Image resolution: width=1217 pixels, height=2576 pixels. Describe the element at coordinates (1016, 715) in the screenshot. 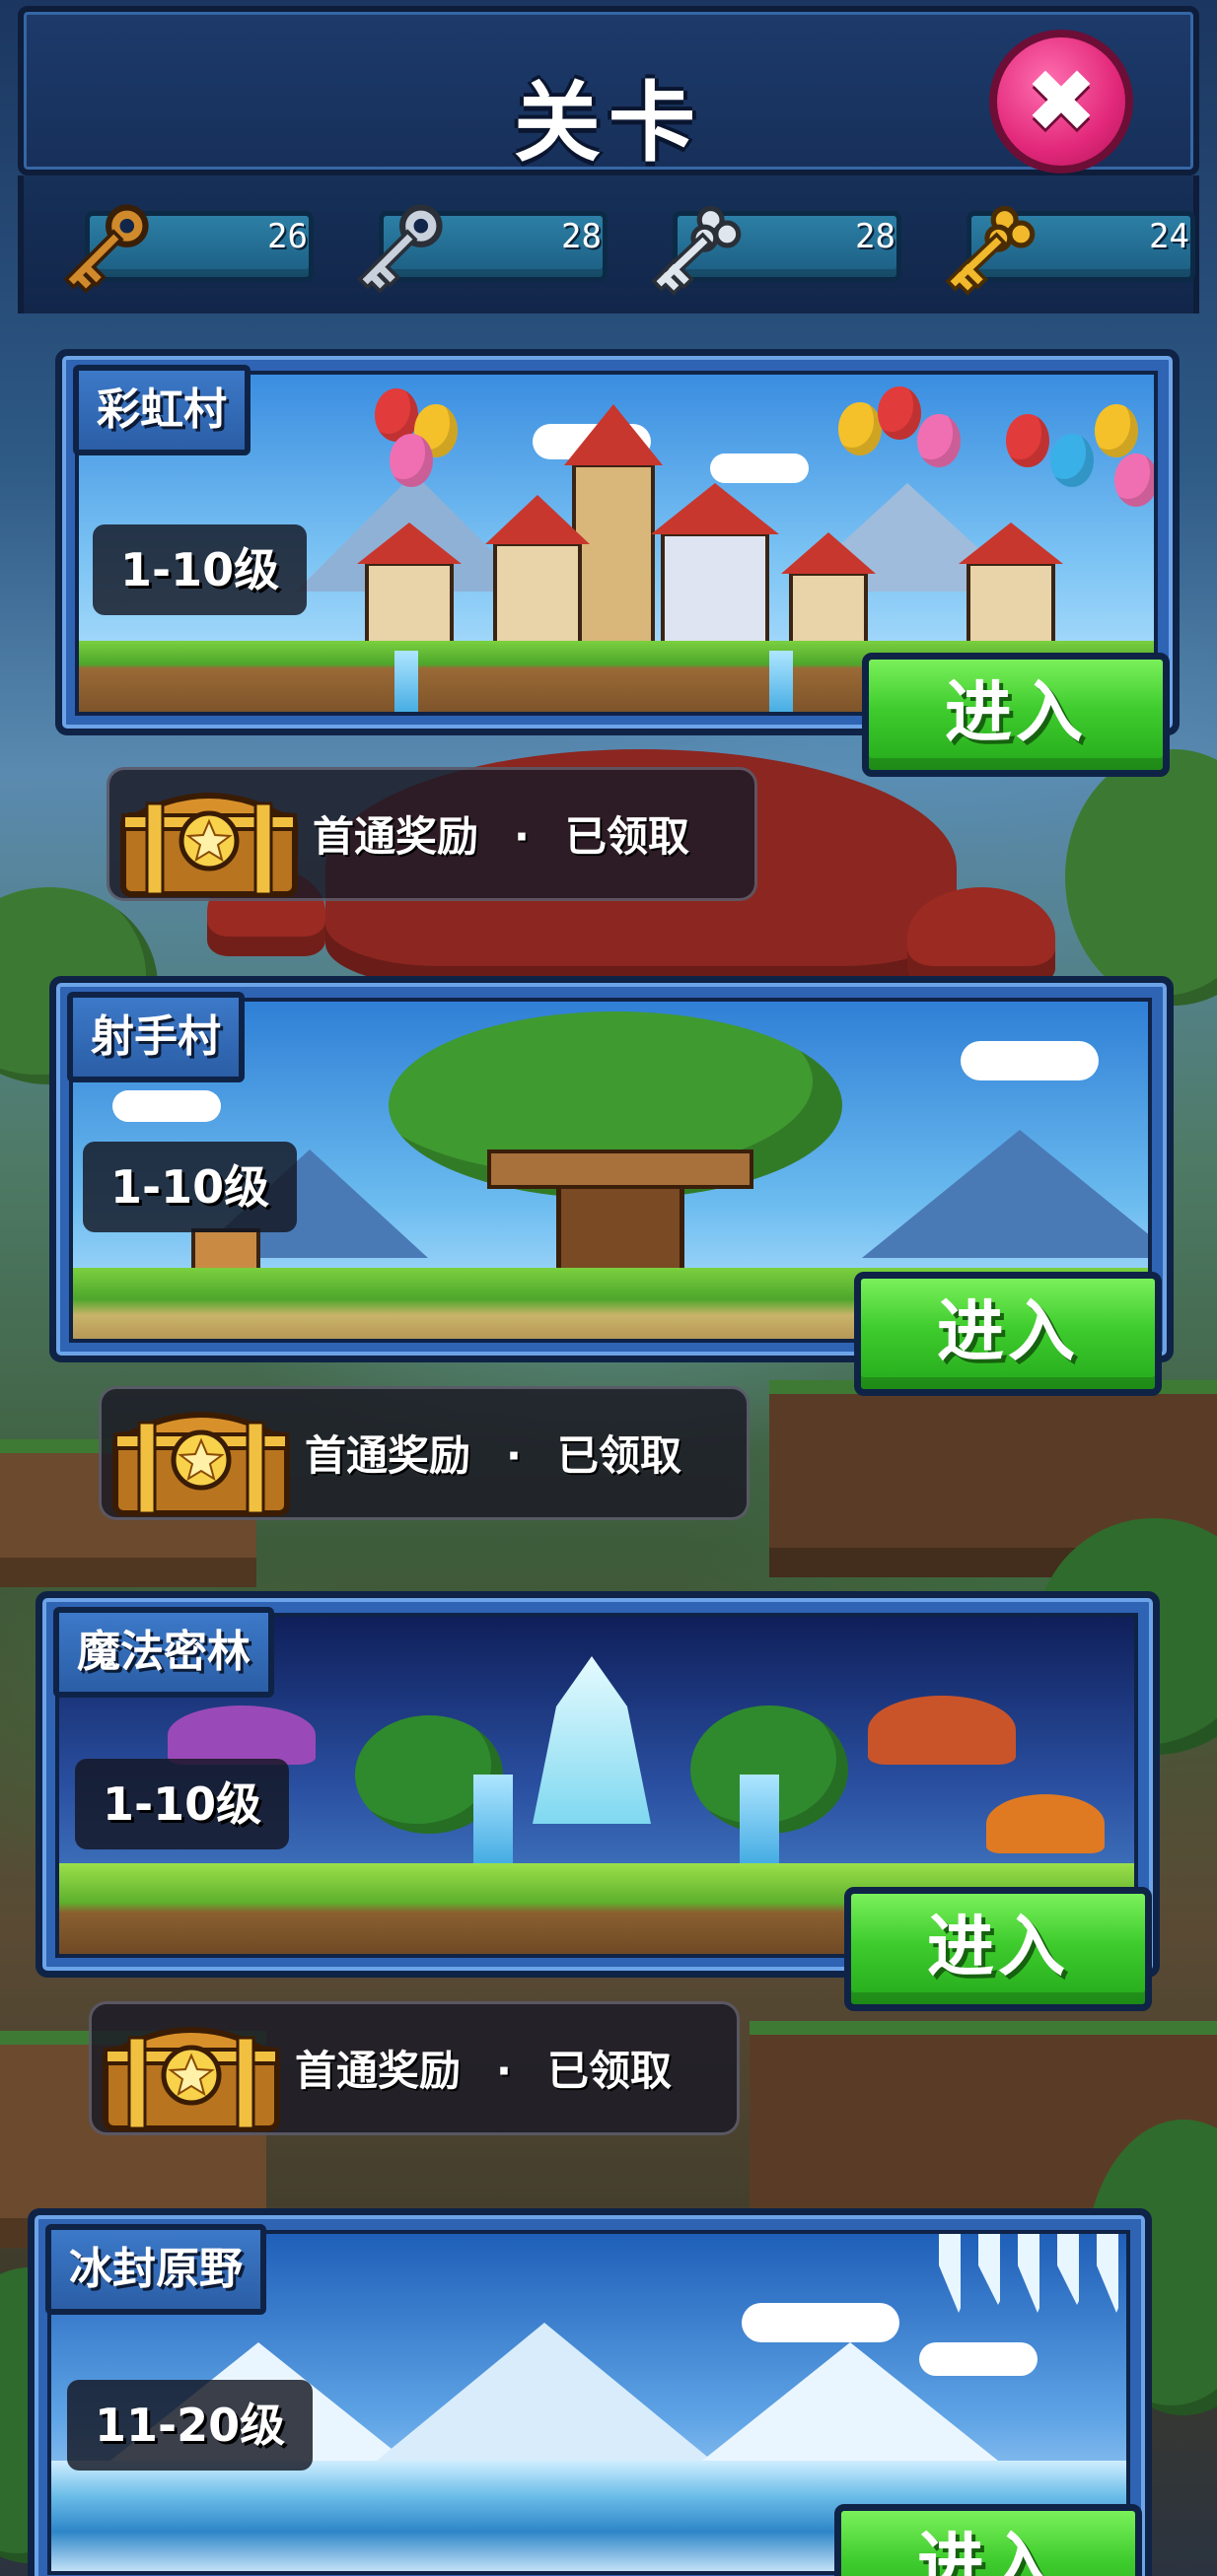

I see `enter-button-rainbow-village: 进入` at that location.